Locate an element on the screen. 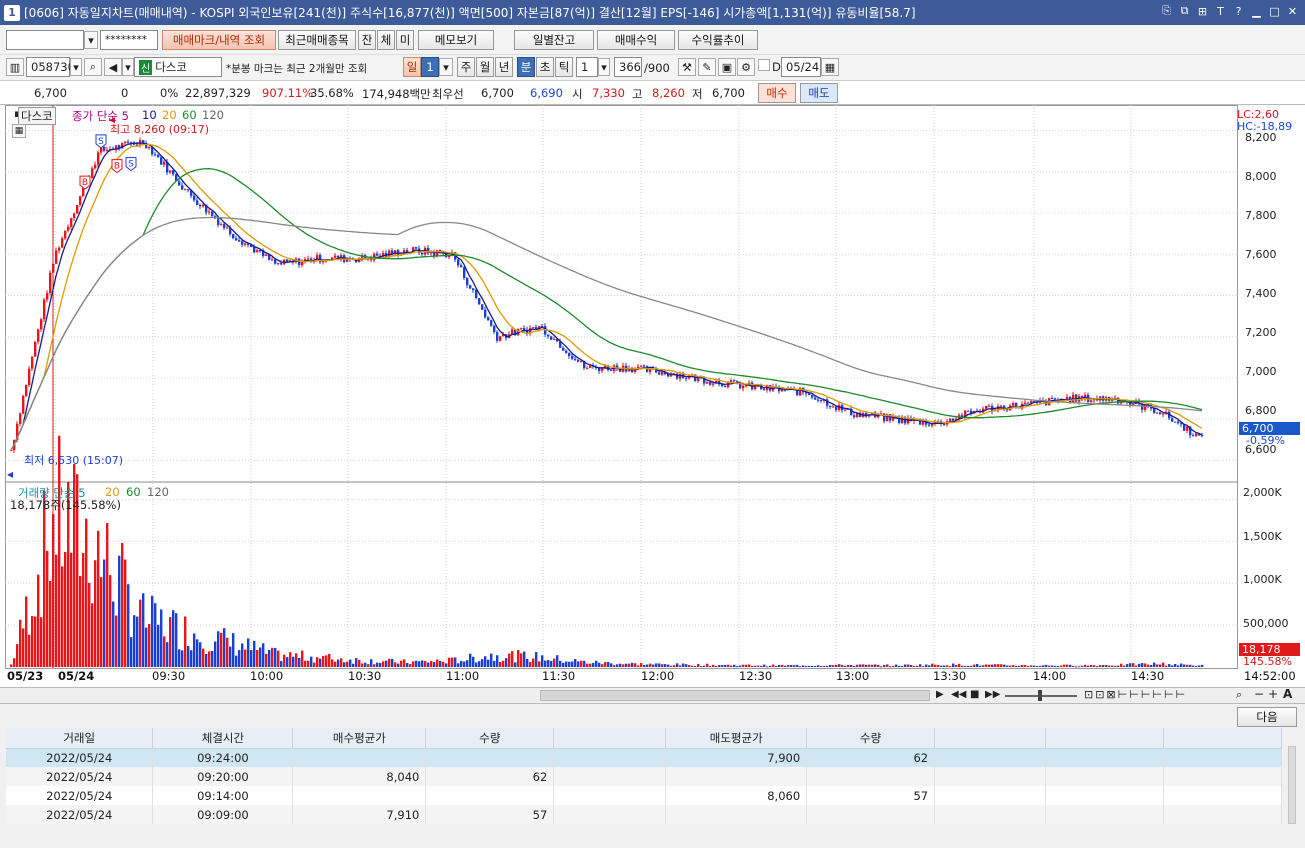  zoom-out-icon: − is located at coordinates (1259, 694).